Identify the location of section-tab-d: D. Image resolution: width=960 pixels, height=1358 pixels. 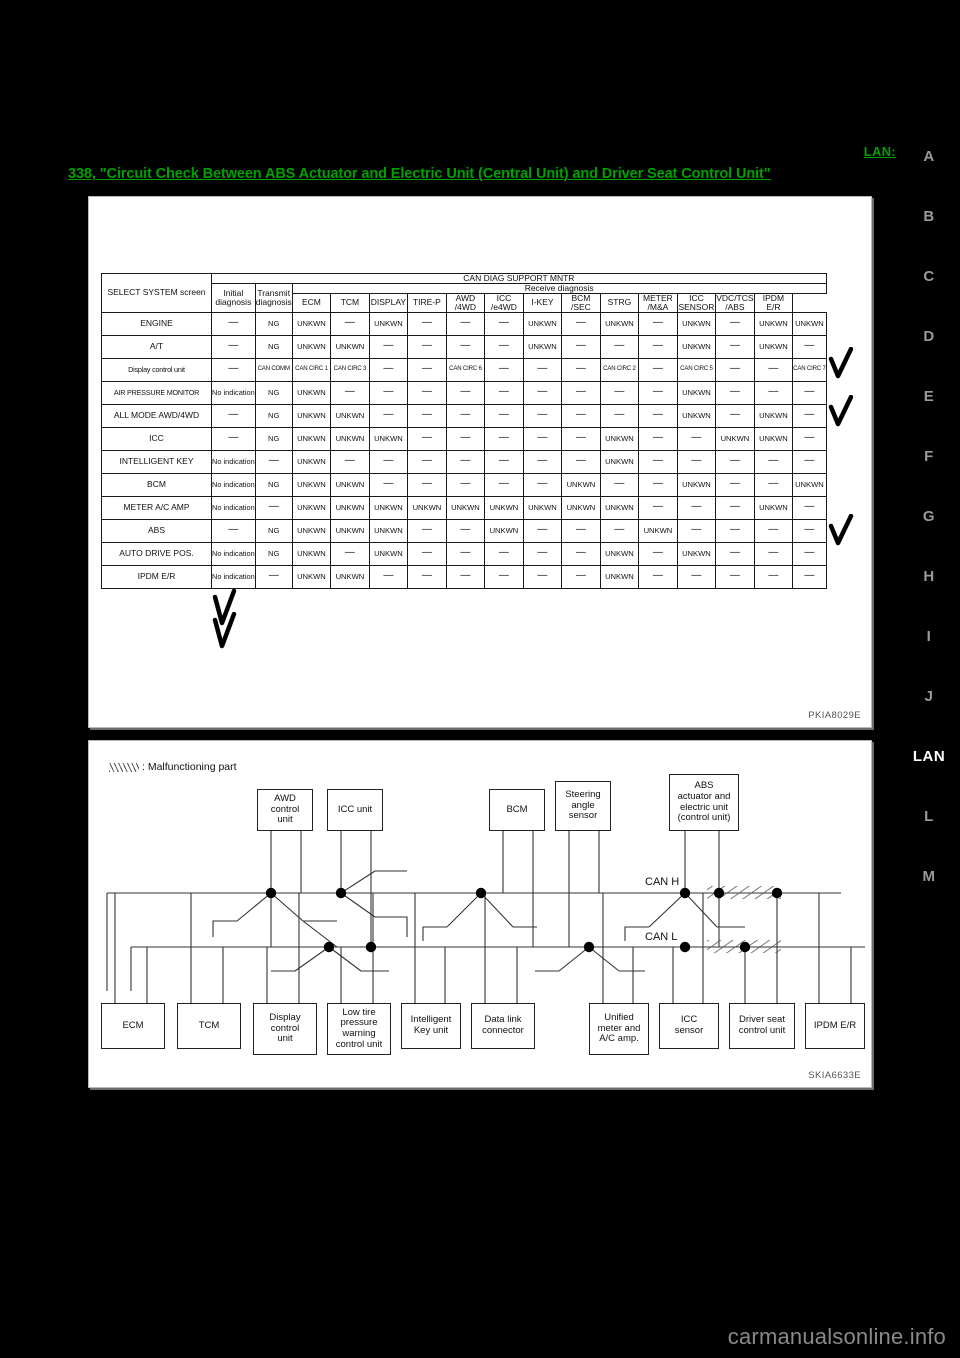
(929, 336).